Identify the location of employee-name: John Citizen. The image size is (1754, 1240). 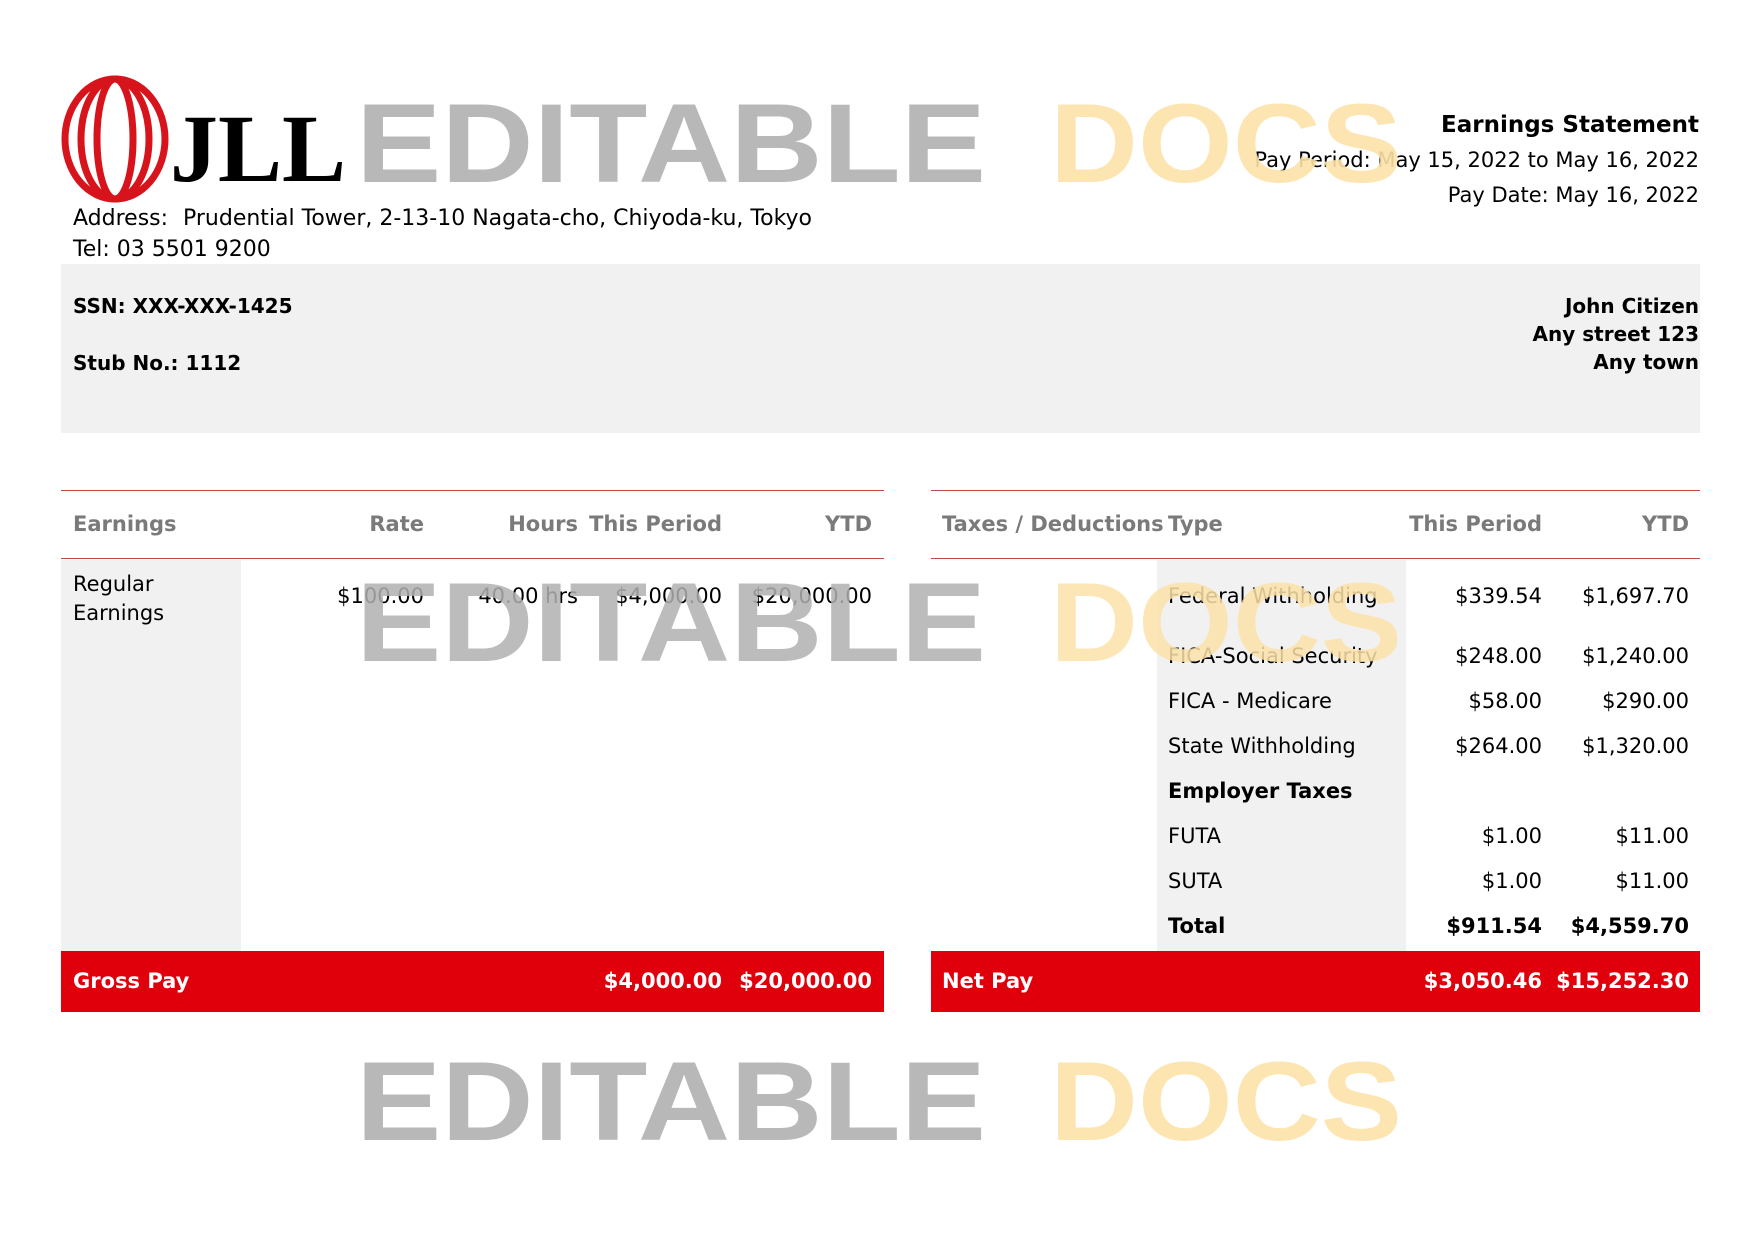
(1631, 306).